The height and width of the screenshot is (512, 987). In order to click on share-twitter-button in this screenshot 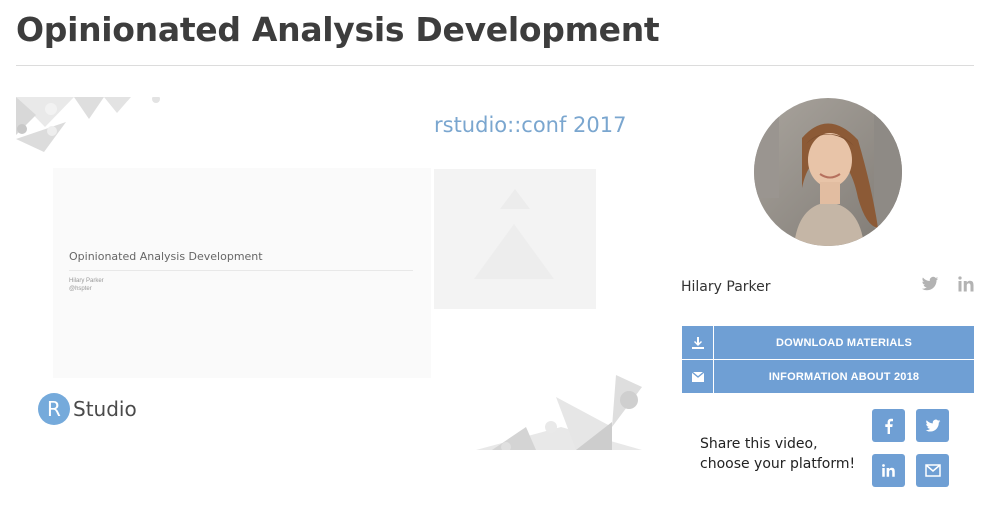, I will do `click(932, 425)`.